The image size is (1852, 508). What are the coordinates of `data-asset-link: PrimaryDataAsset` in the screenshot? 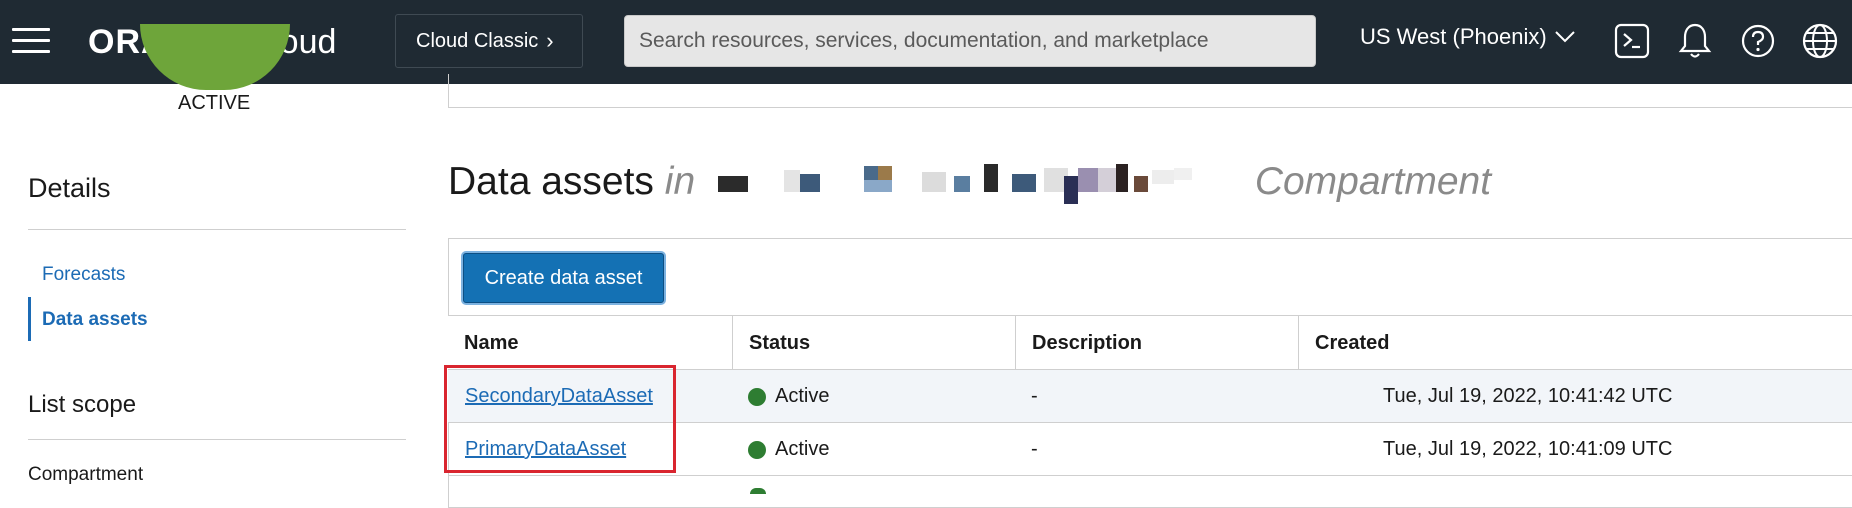 It's located at (545, 449).